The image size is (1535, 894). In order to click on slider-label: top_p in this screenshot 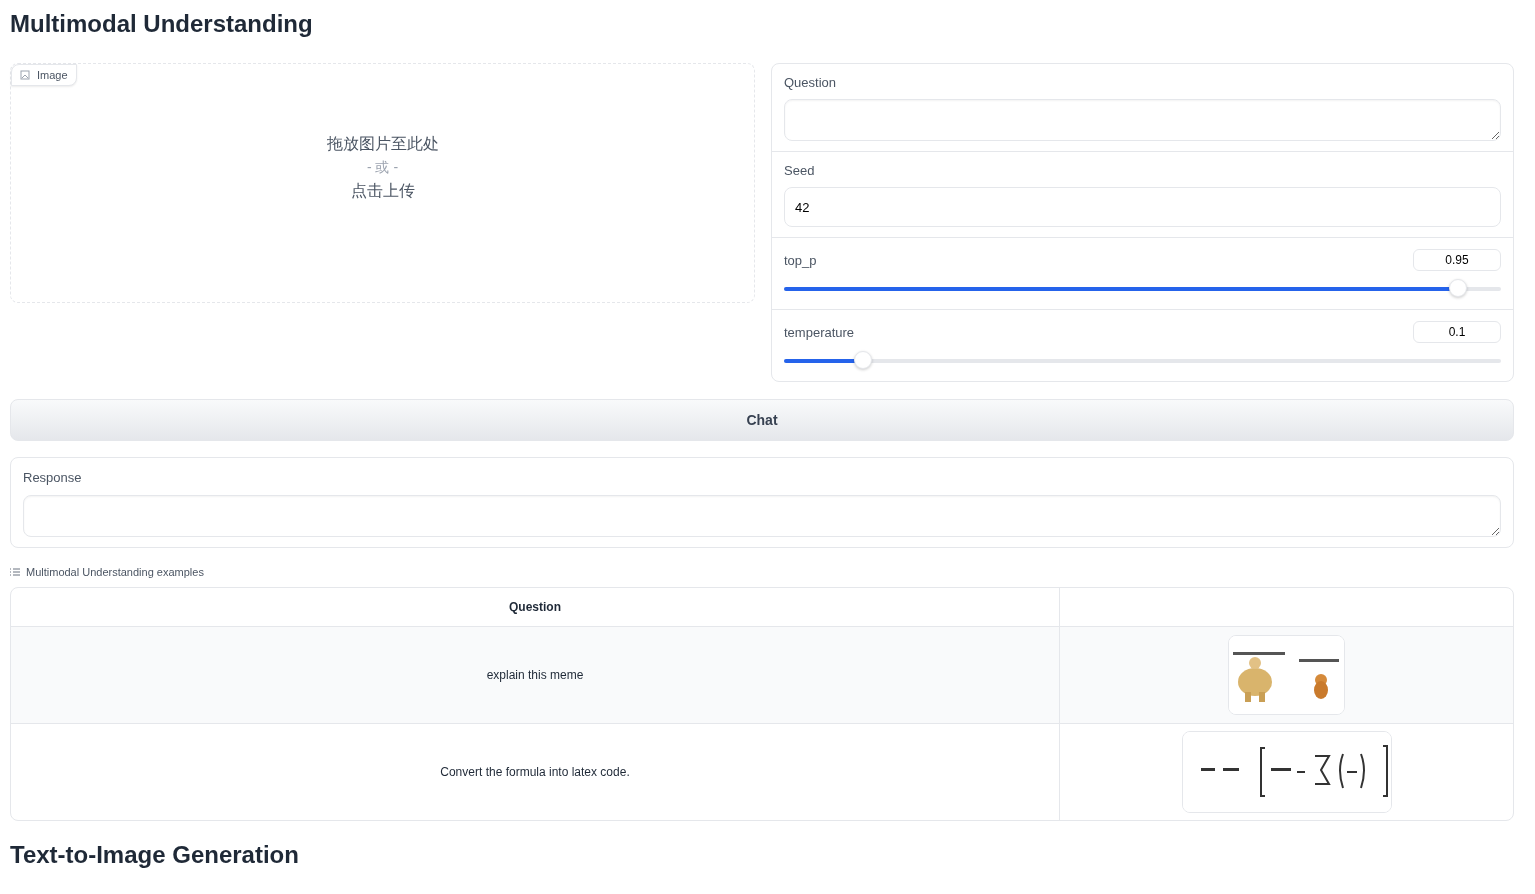, I will do `click(800, 260)`.